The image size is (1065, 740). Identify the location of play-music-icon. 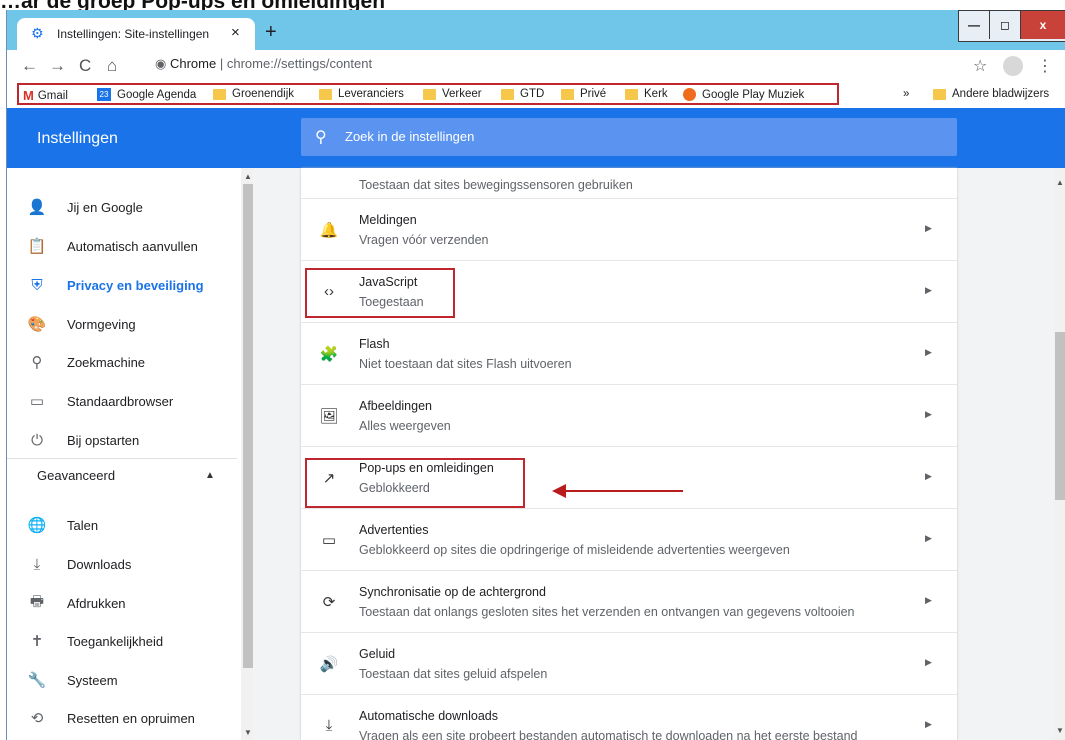
(689, 94).